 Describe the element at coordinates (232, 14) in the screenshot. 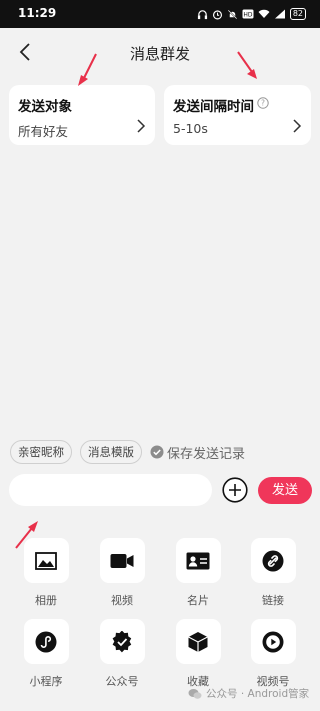

I see `mute-bell-icon` at that location.